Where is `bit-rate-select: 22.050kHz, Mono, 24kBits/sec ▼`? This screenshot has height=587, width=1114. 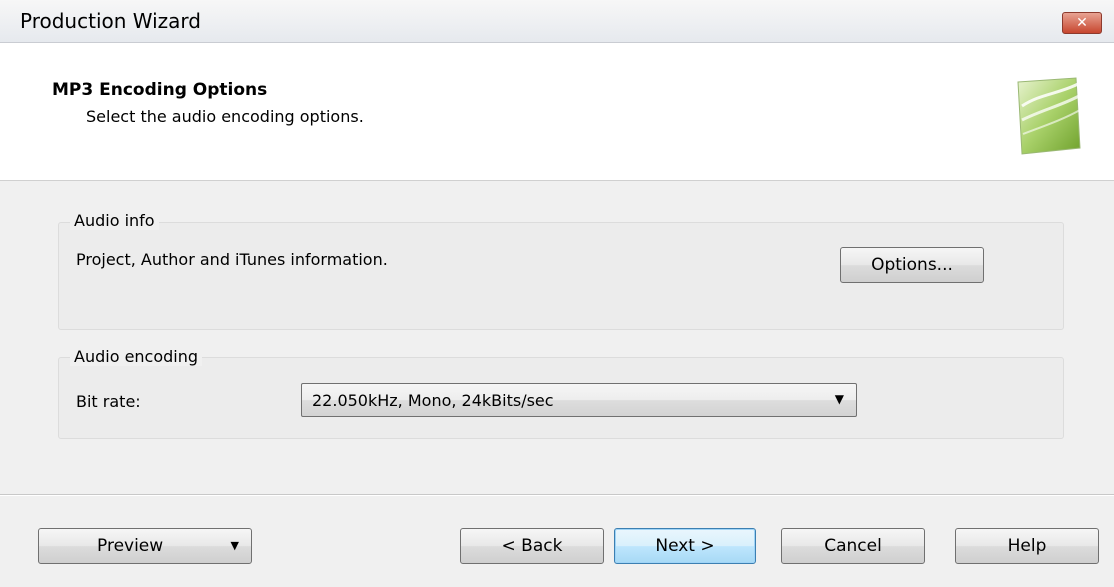
bit-rate-select: 22.050kHz, Mono, 24kBits/sec ▼ is located at coordinates (579, 400).